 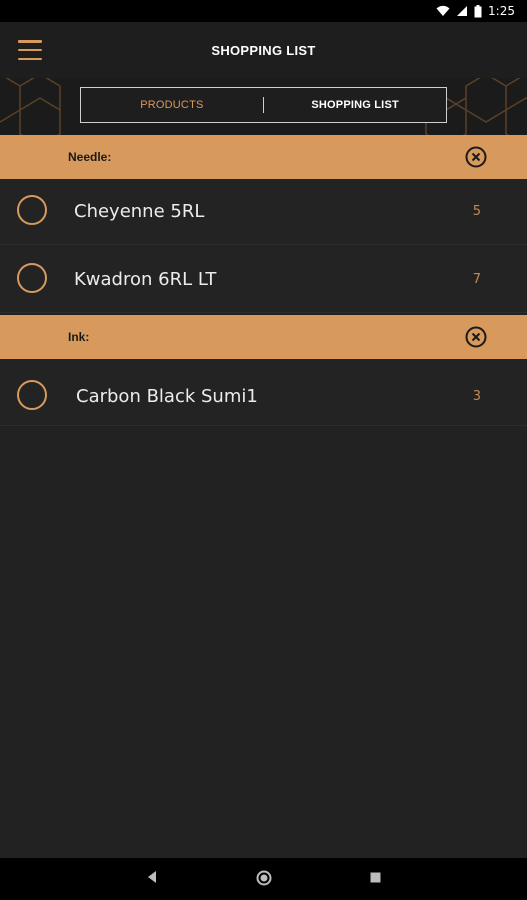 What do you see at coordinates (139, 211) in the screenshot?
I see `item-name: Cheyenne 5RL` at bounding box center [139, 211].